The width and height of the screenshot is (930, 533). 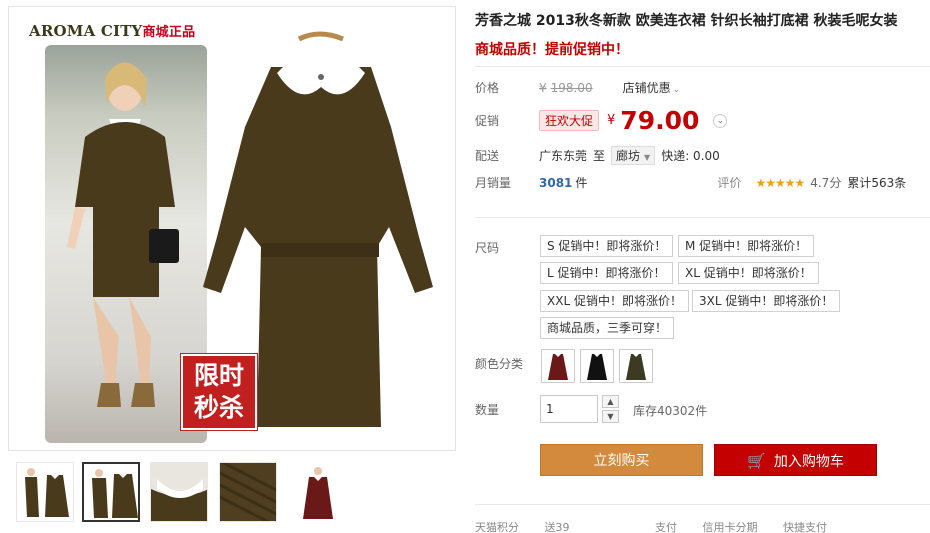 I want to click on ship-from: 广东东莞, so click(x=563, y=156).